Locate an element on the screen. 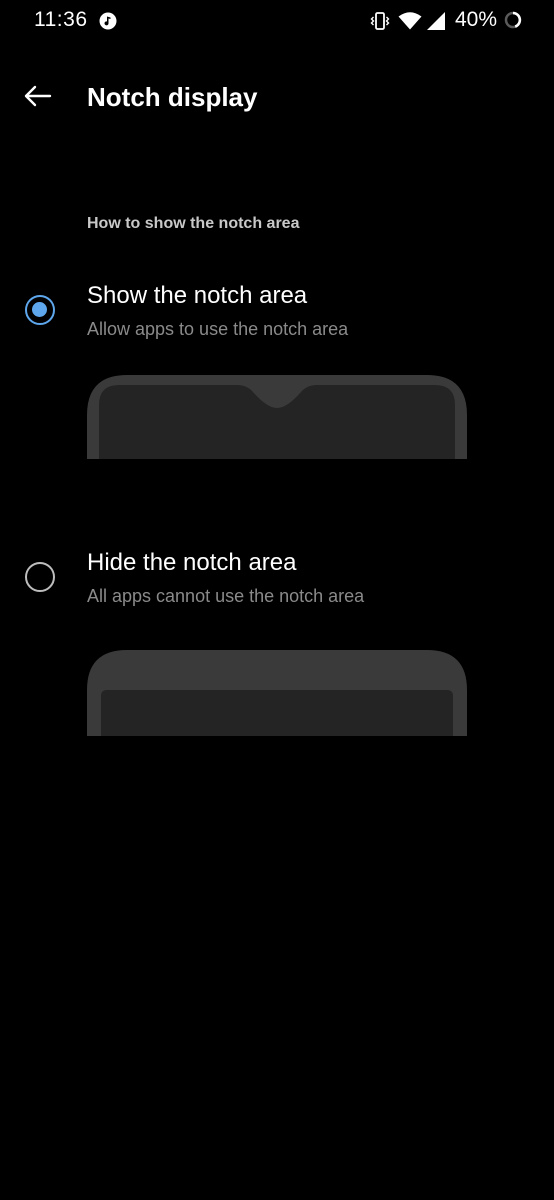 The height and width of the screenshot is (1200, 554). option-subtitle: Allow apps to use the notch area is located at coordinates (218, 329).